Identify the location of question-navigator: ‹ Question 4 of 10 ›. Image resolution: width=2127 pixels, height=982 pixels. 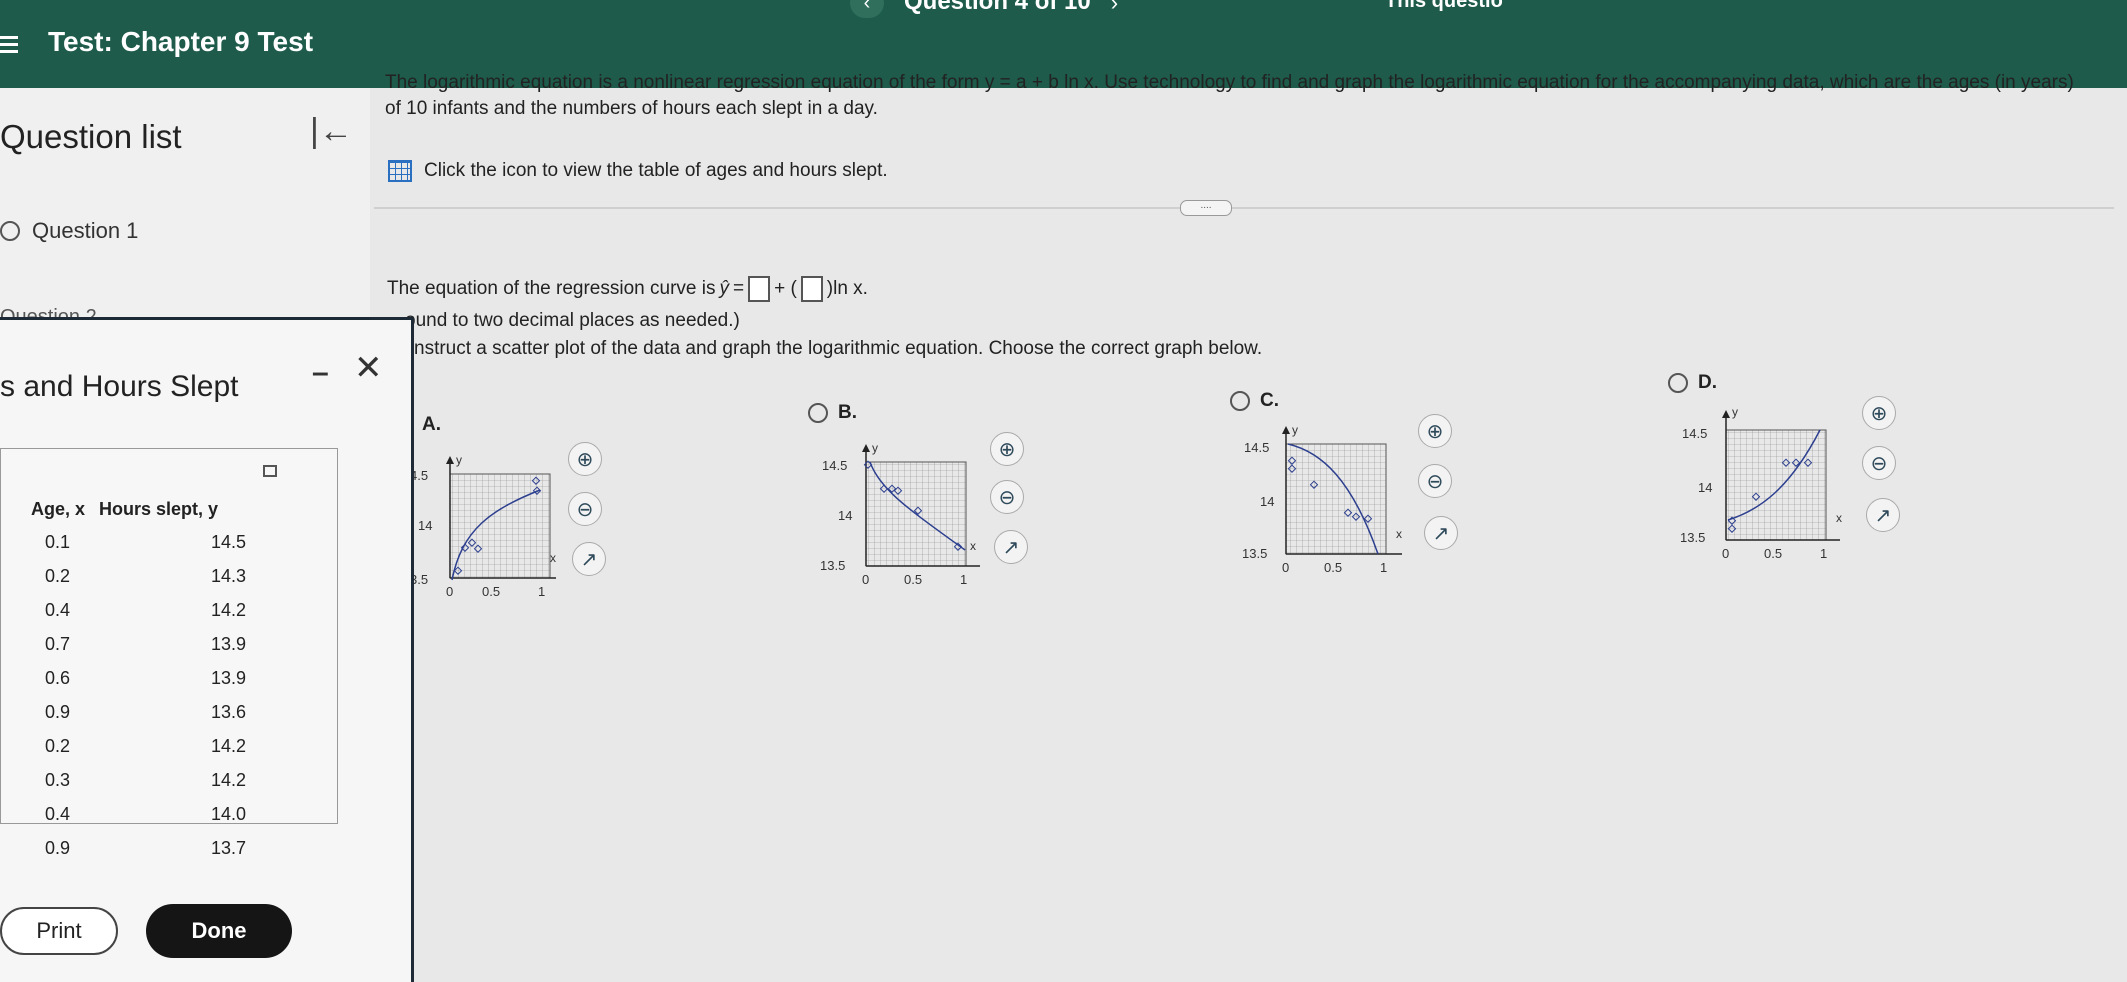
(984, 9).